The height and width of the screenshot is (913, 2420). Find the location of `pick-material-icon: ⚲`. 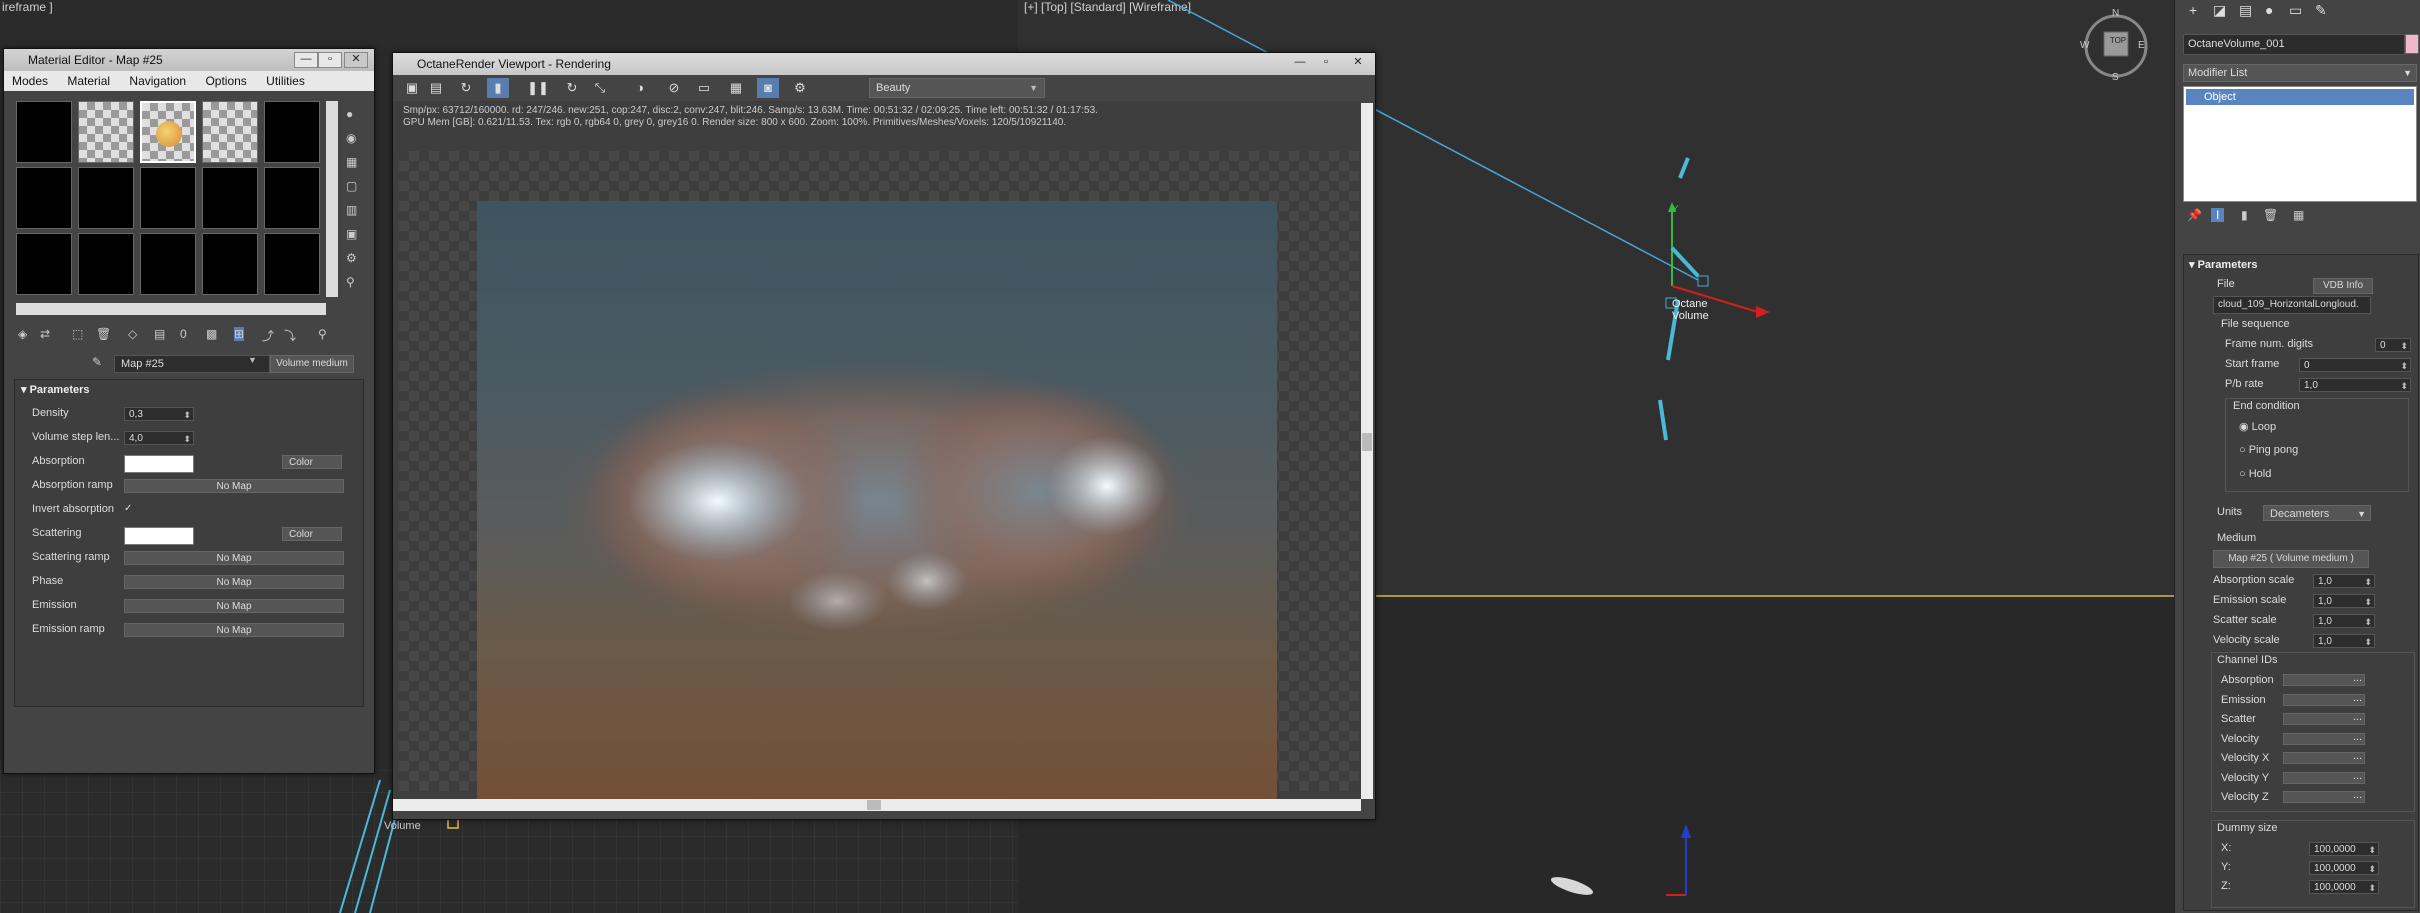

pick-material-icon: ⚲ is located at coordinates (322, 334).